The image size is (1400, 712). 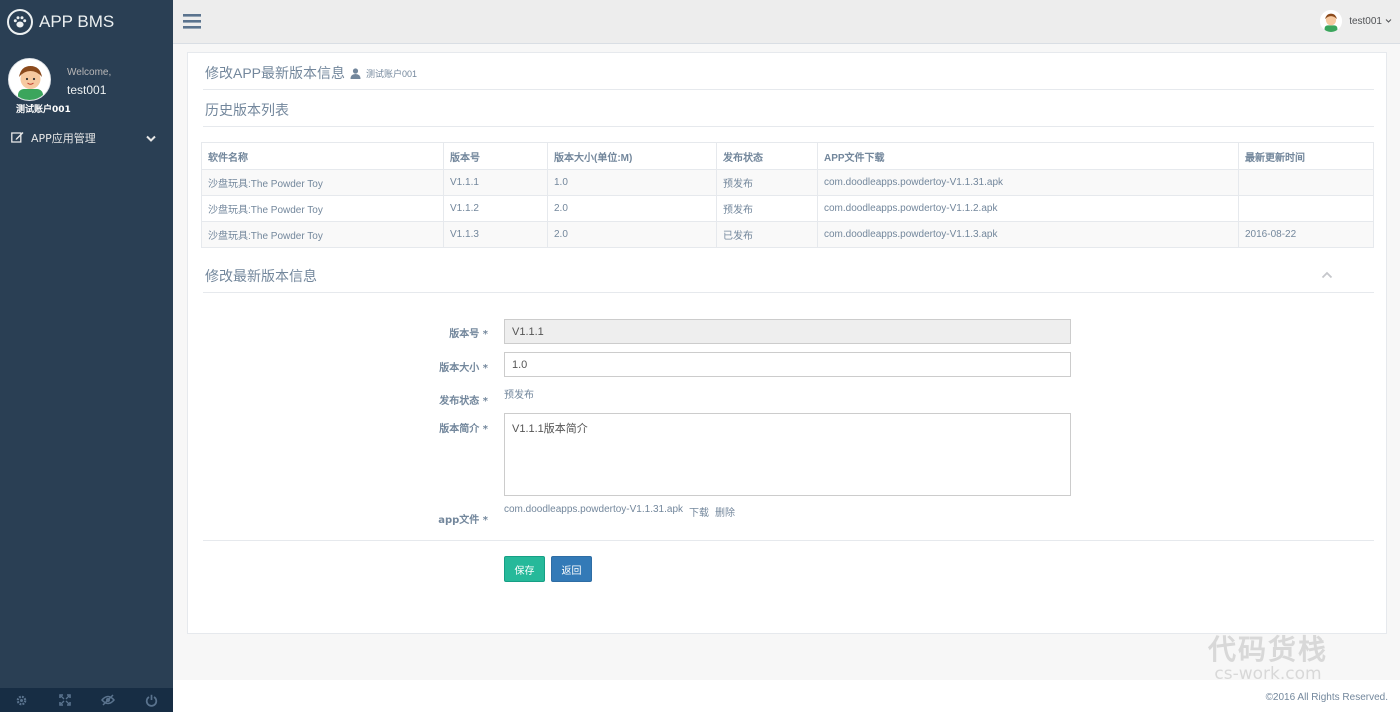 I want to click on delete-link: 删除, so click(x=725, y=511).